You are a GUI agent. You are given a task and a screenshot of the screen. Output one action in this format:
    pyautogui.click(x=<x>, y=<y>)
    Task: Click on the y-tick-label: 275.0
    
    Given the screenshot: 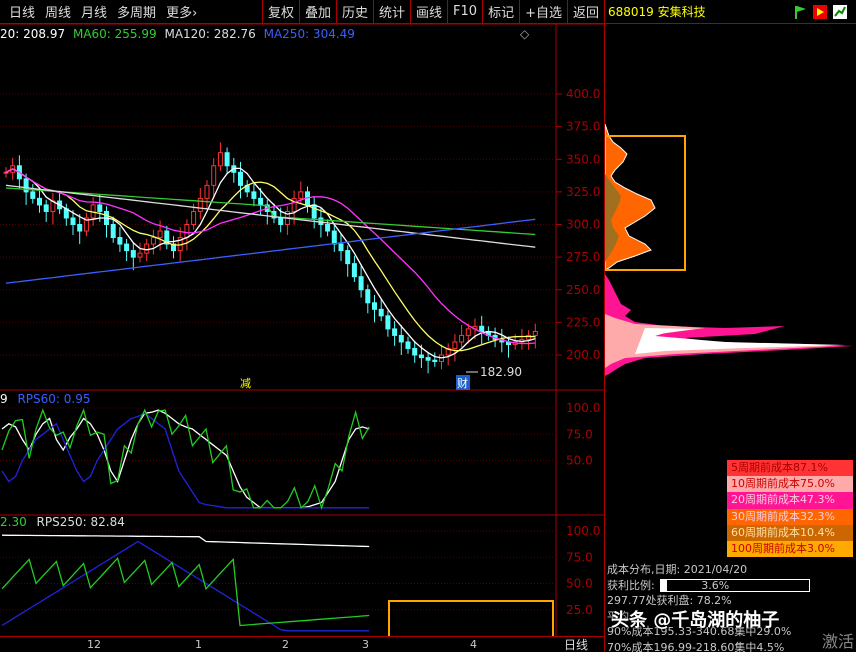 What is the action you would take?
    pyautogui.click(x=583, y=257)
    